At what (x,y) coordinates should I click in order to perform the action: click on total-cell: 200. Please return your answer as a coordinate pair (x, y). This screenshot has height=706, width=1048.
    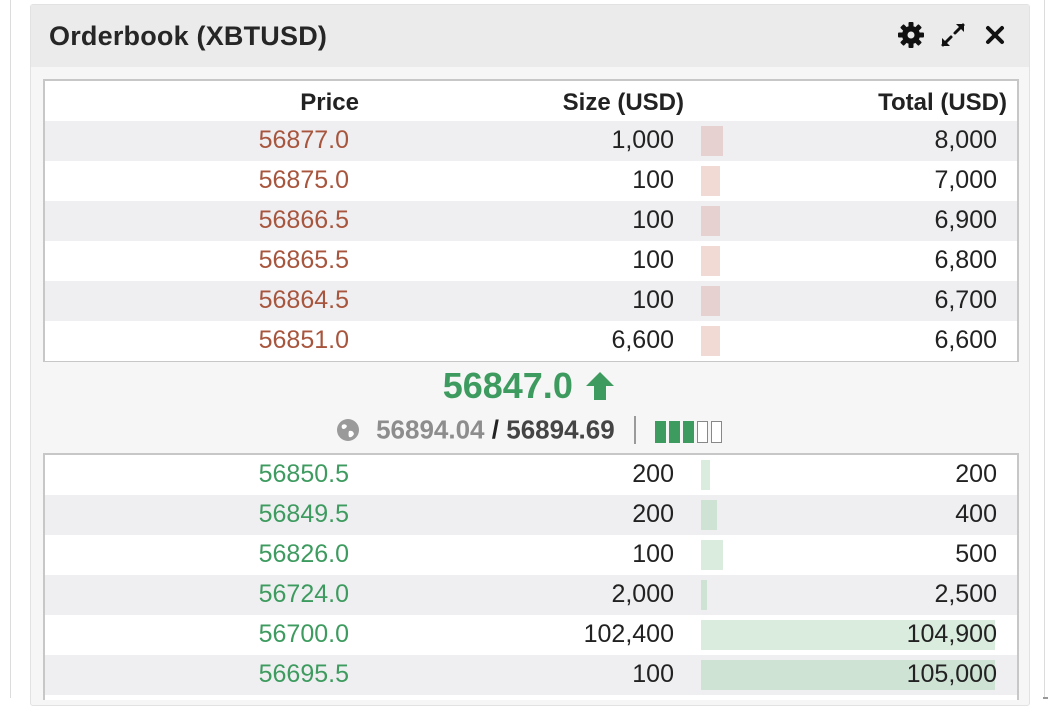
    Looking at the image, I should click on (976, 474).